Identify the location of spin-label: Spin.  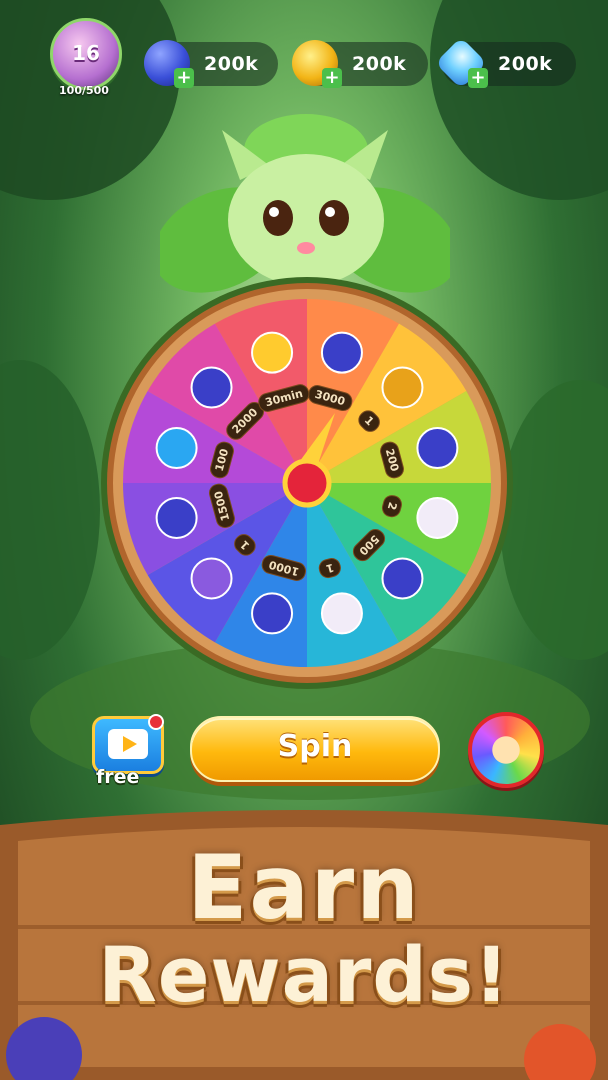
(315, 746).